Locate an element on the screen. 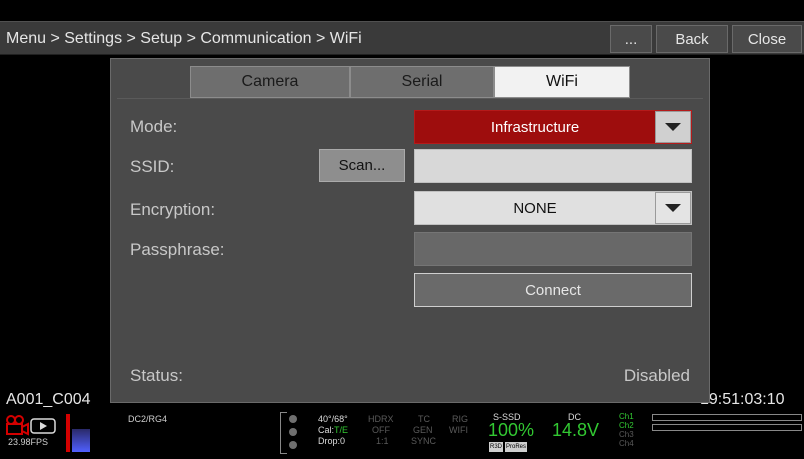 The width and height of the screenshot is (804, 459). encryption-value: NONE is located at coordinates (535, 208).